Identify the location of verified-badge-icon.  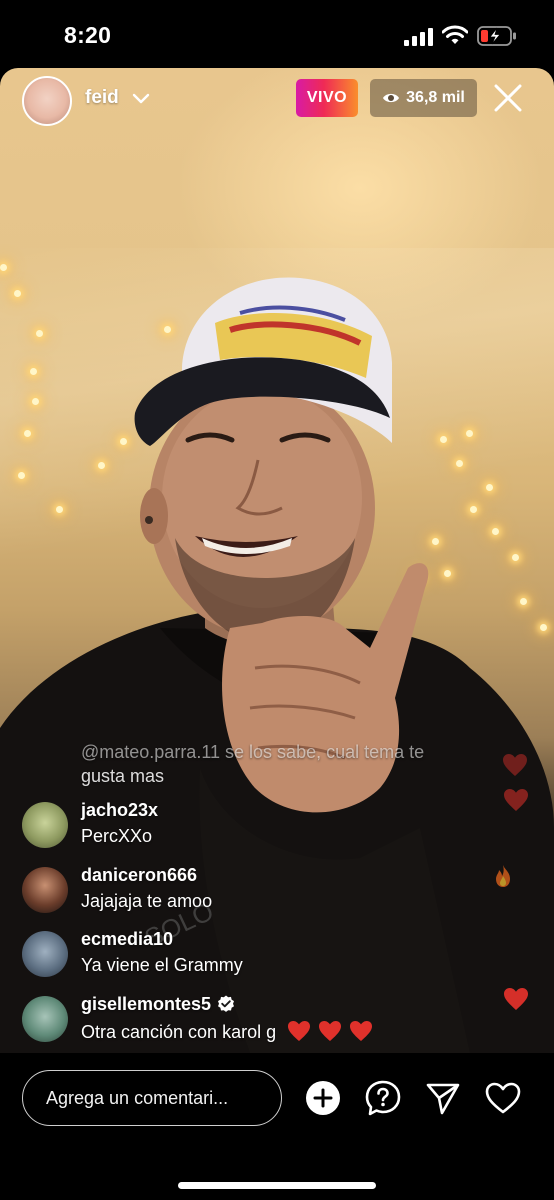
(226, 1003).